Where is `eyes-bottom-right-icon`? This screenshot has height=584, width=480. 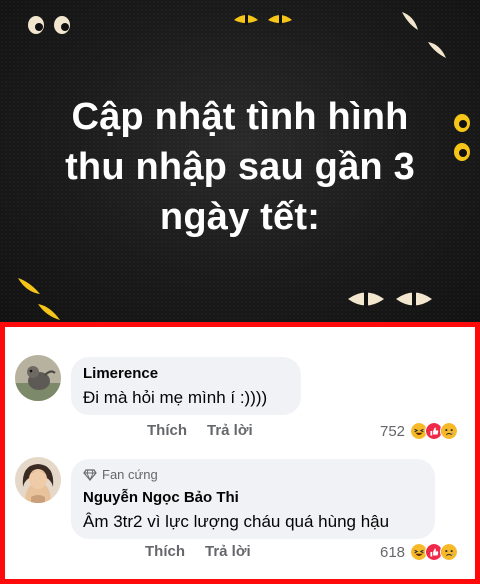 eyes-bottom-right-icon is located at coordinates (390, 299).